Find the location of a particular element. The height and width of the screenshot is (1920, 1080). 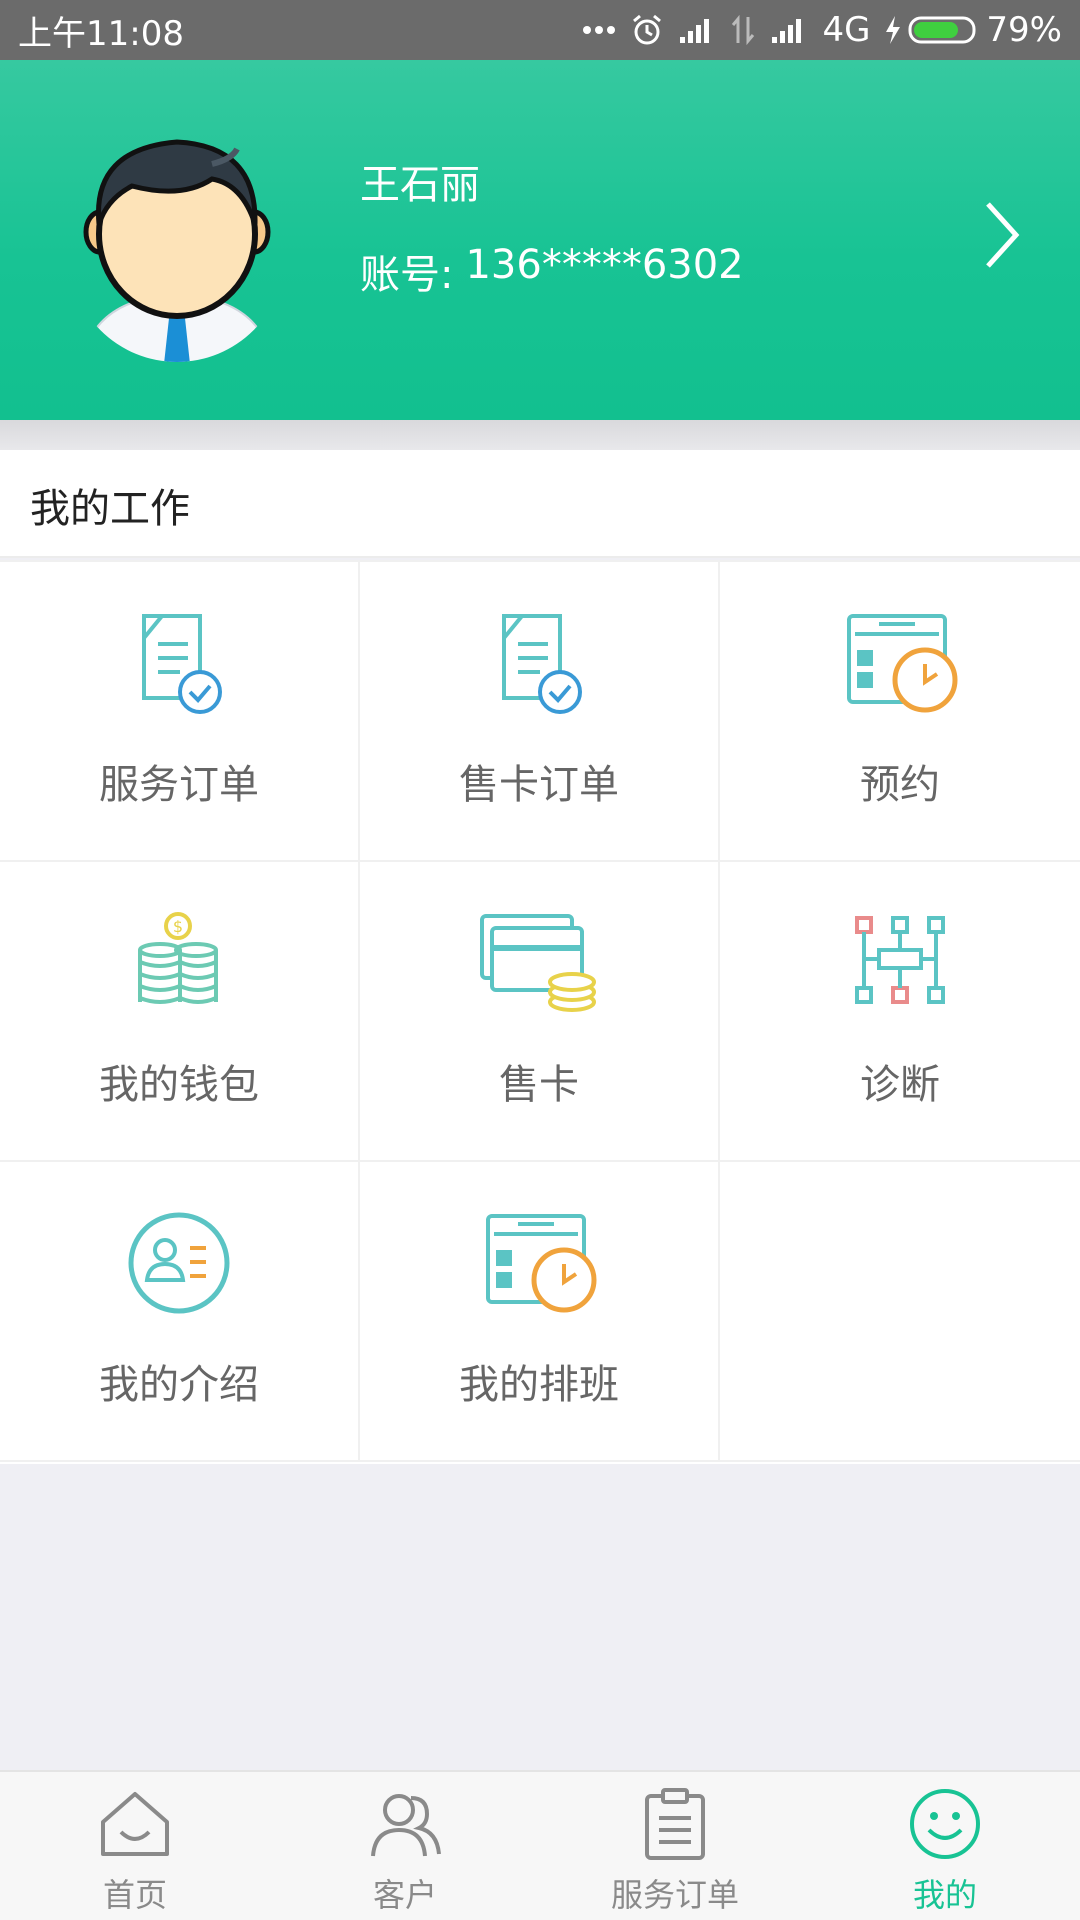

home-icon is located at coordinates (135, 1824).